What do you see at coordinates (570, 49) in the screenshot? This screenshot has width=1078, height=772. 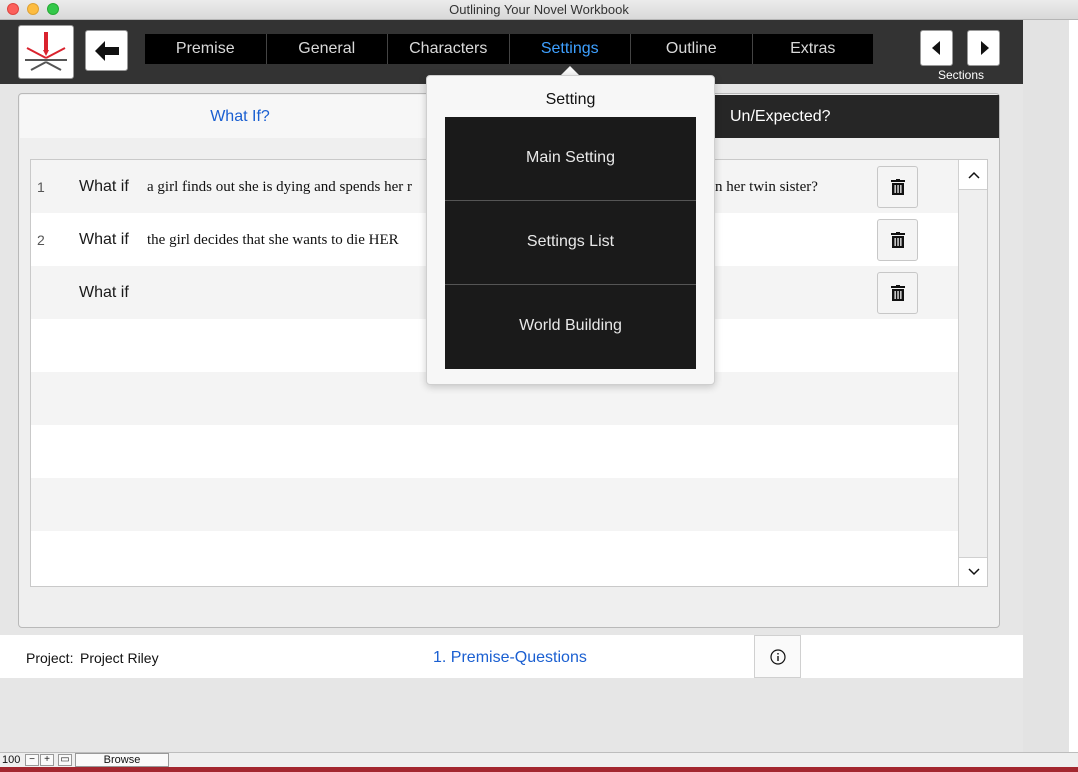 I see `tab-settings: Settings` at bounding box center [570, 49].